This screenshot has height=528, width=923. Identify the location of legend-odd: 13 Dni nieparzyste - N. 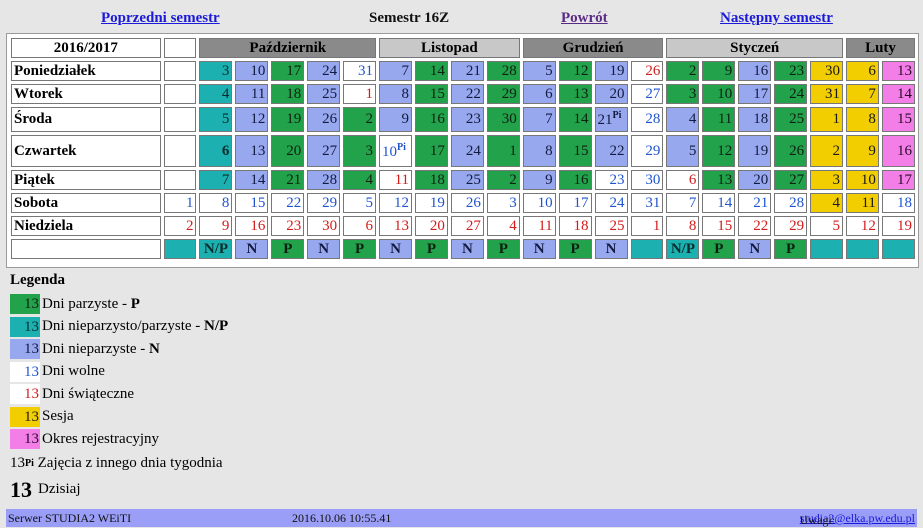
(119, 349).